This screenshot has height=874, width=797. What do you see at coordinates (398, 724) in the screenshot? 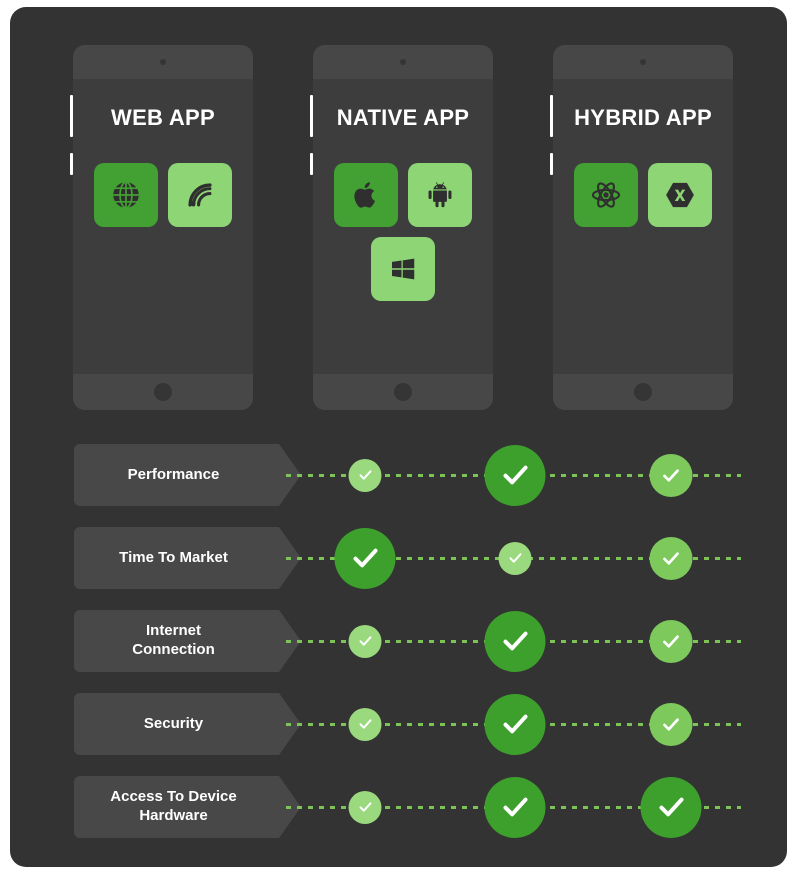
I see `table-row: Security` at bounding box center [398, 724].